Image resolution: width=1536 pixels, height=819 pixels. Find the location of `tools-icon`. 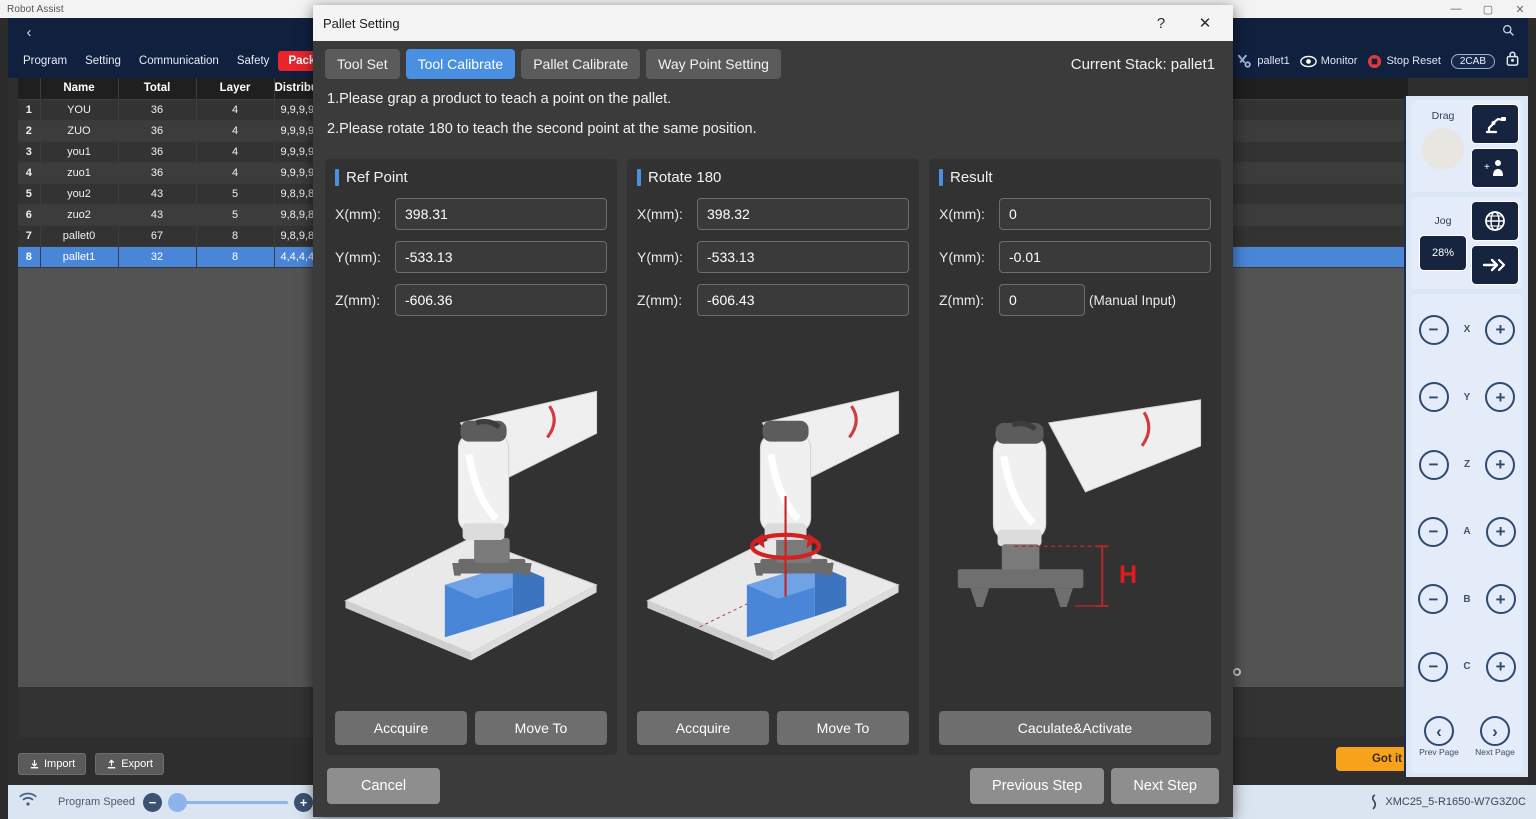

tools-icon is located at coordinates (1245, 61).